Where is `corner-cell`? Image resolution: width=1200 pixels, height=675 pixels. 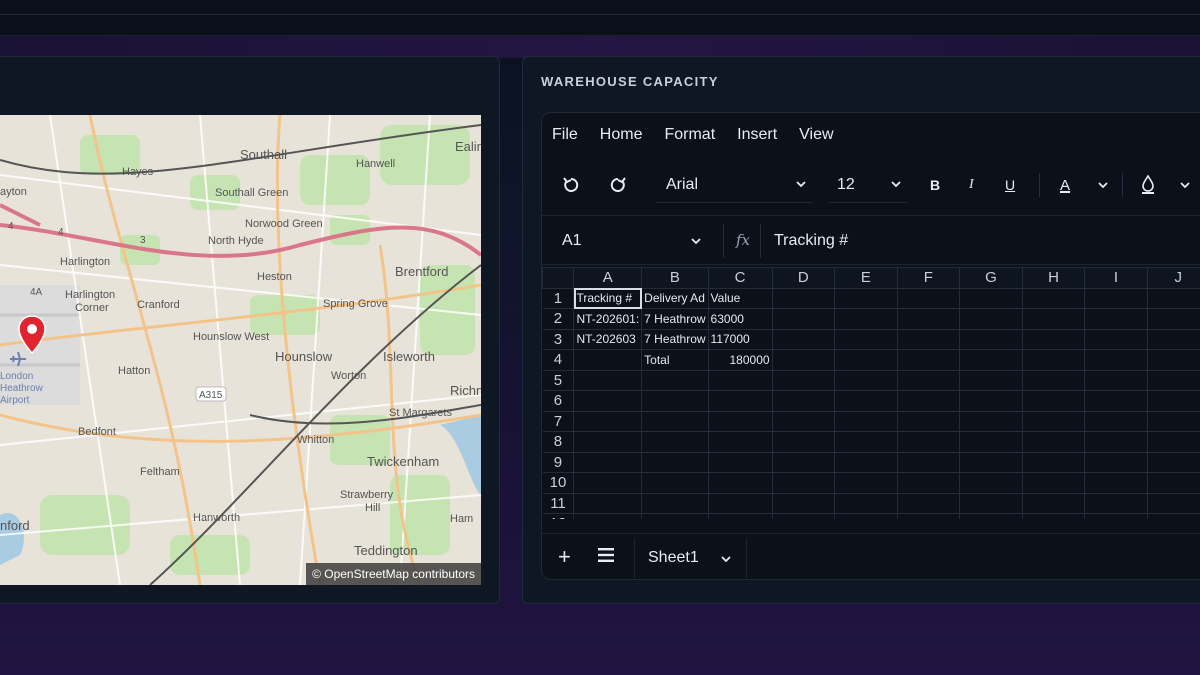
corner-cell is located at coordinates (558, 278).